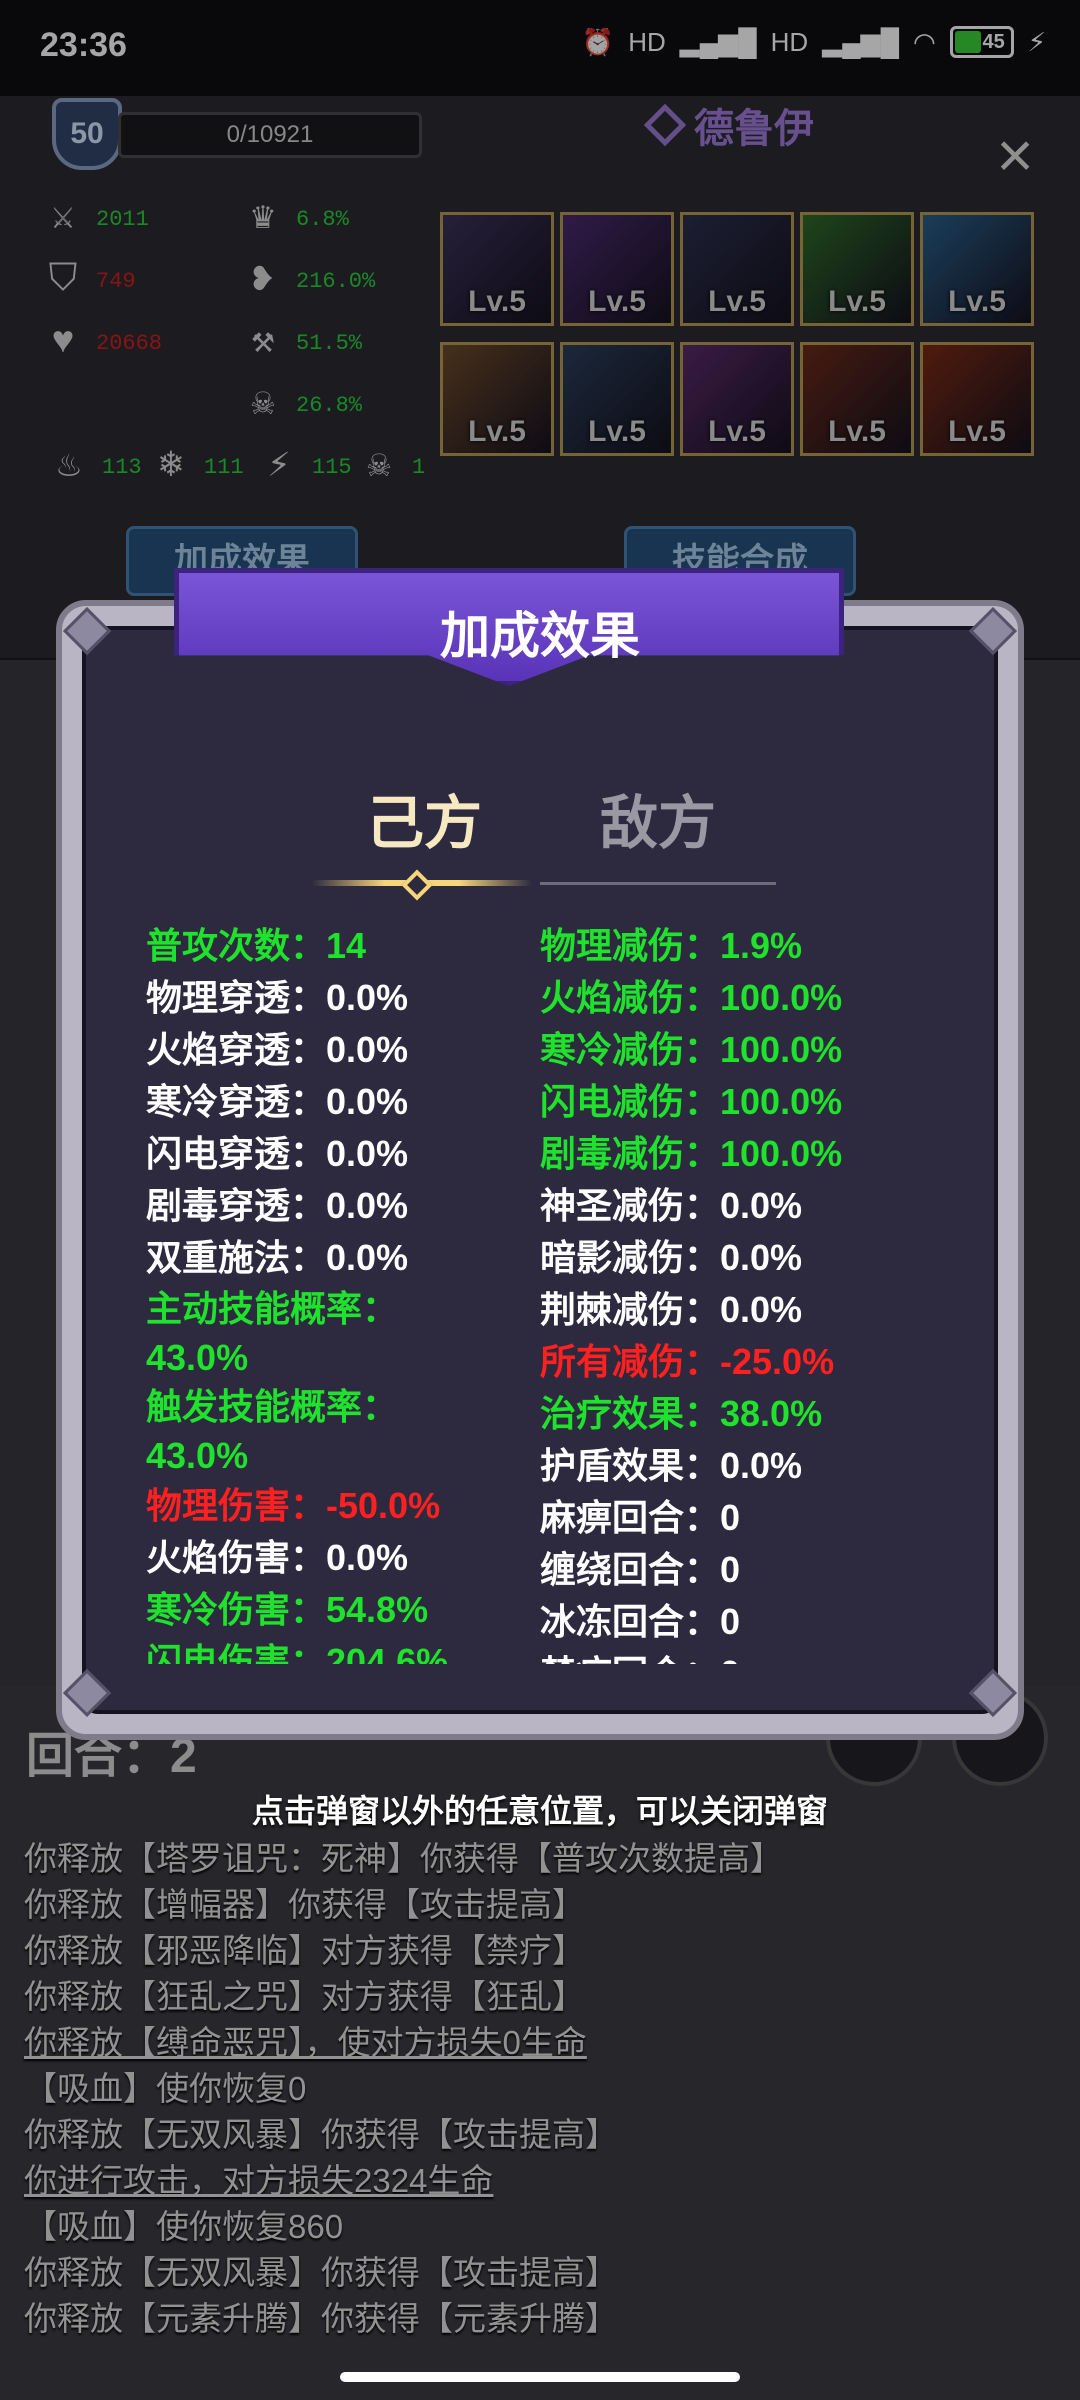 The image size is (1080, 2400). What do you see at coordinates (272, 1308) in the screenshot?
I see `stat-label: 主动技能概率：` at bounding box center [272, 1308].